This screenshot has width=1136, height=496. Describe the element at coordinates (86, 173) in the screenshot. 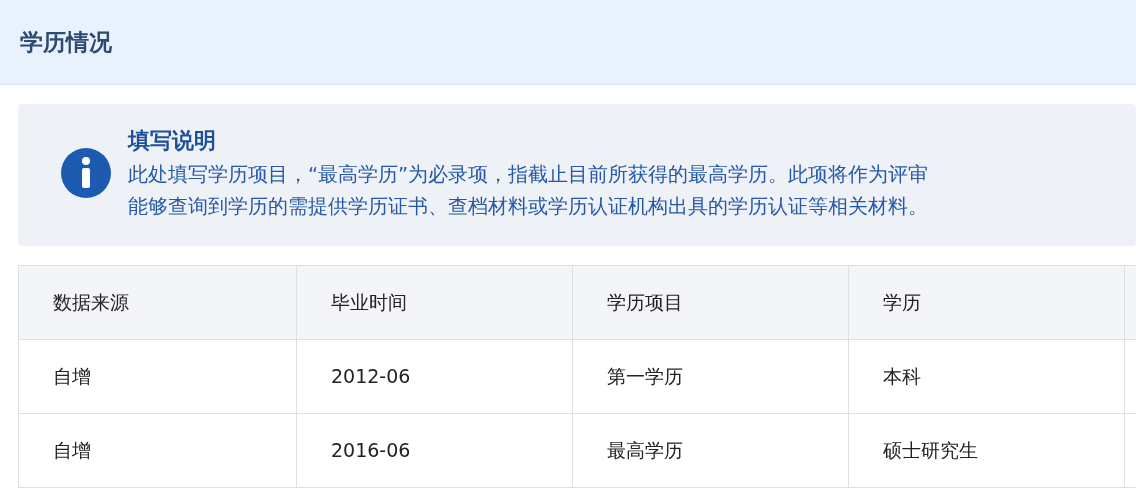

I see `info-icon` at that location.